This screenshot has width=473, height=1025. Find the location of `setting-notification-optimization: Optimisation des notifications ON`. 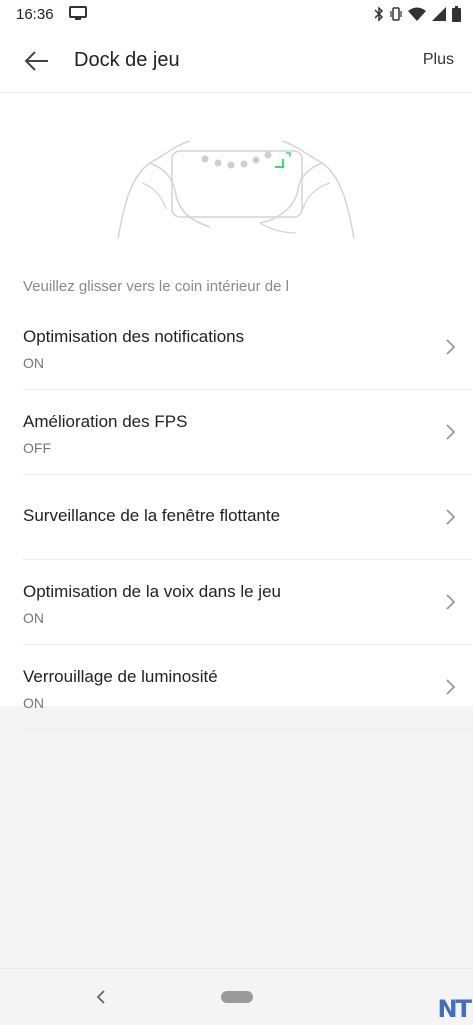

setting-notification-optimization: Optimisation des notifications ON is located at coordinates (248, 347).